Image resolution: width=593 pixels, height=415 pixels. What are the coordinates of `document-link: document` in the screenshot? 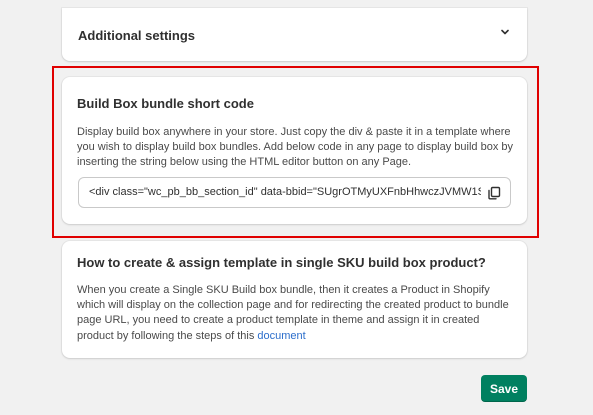 It's located at (281, 336).